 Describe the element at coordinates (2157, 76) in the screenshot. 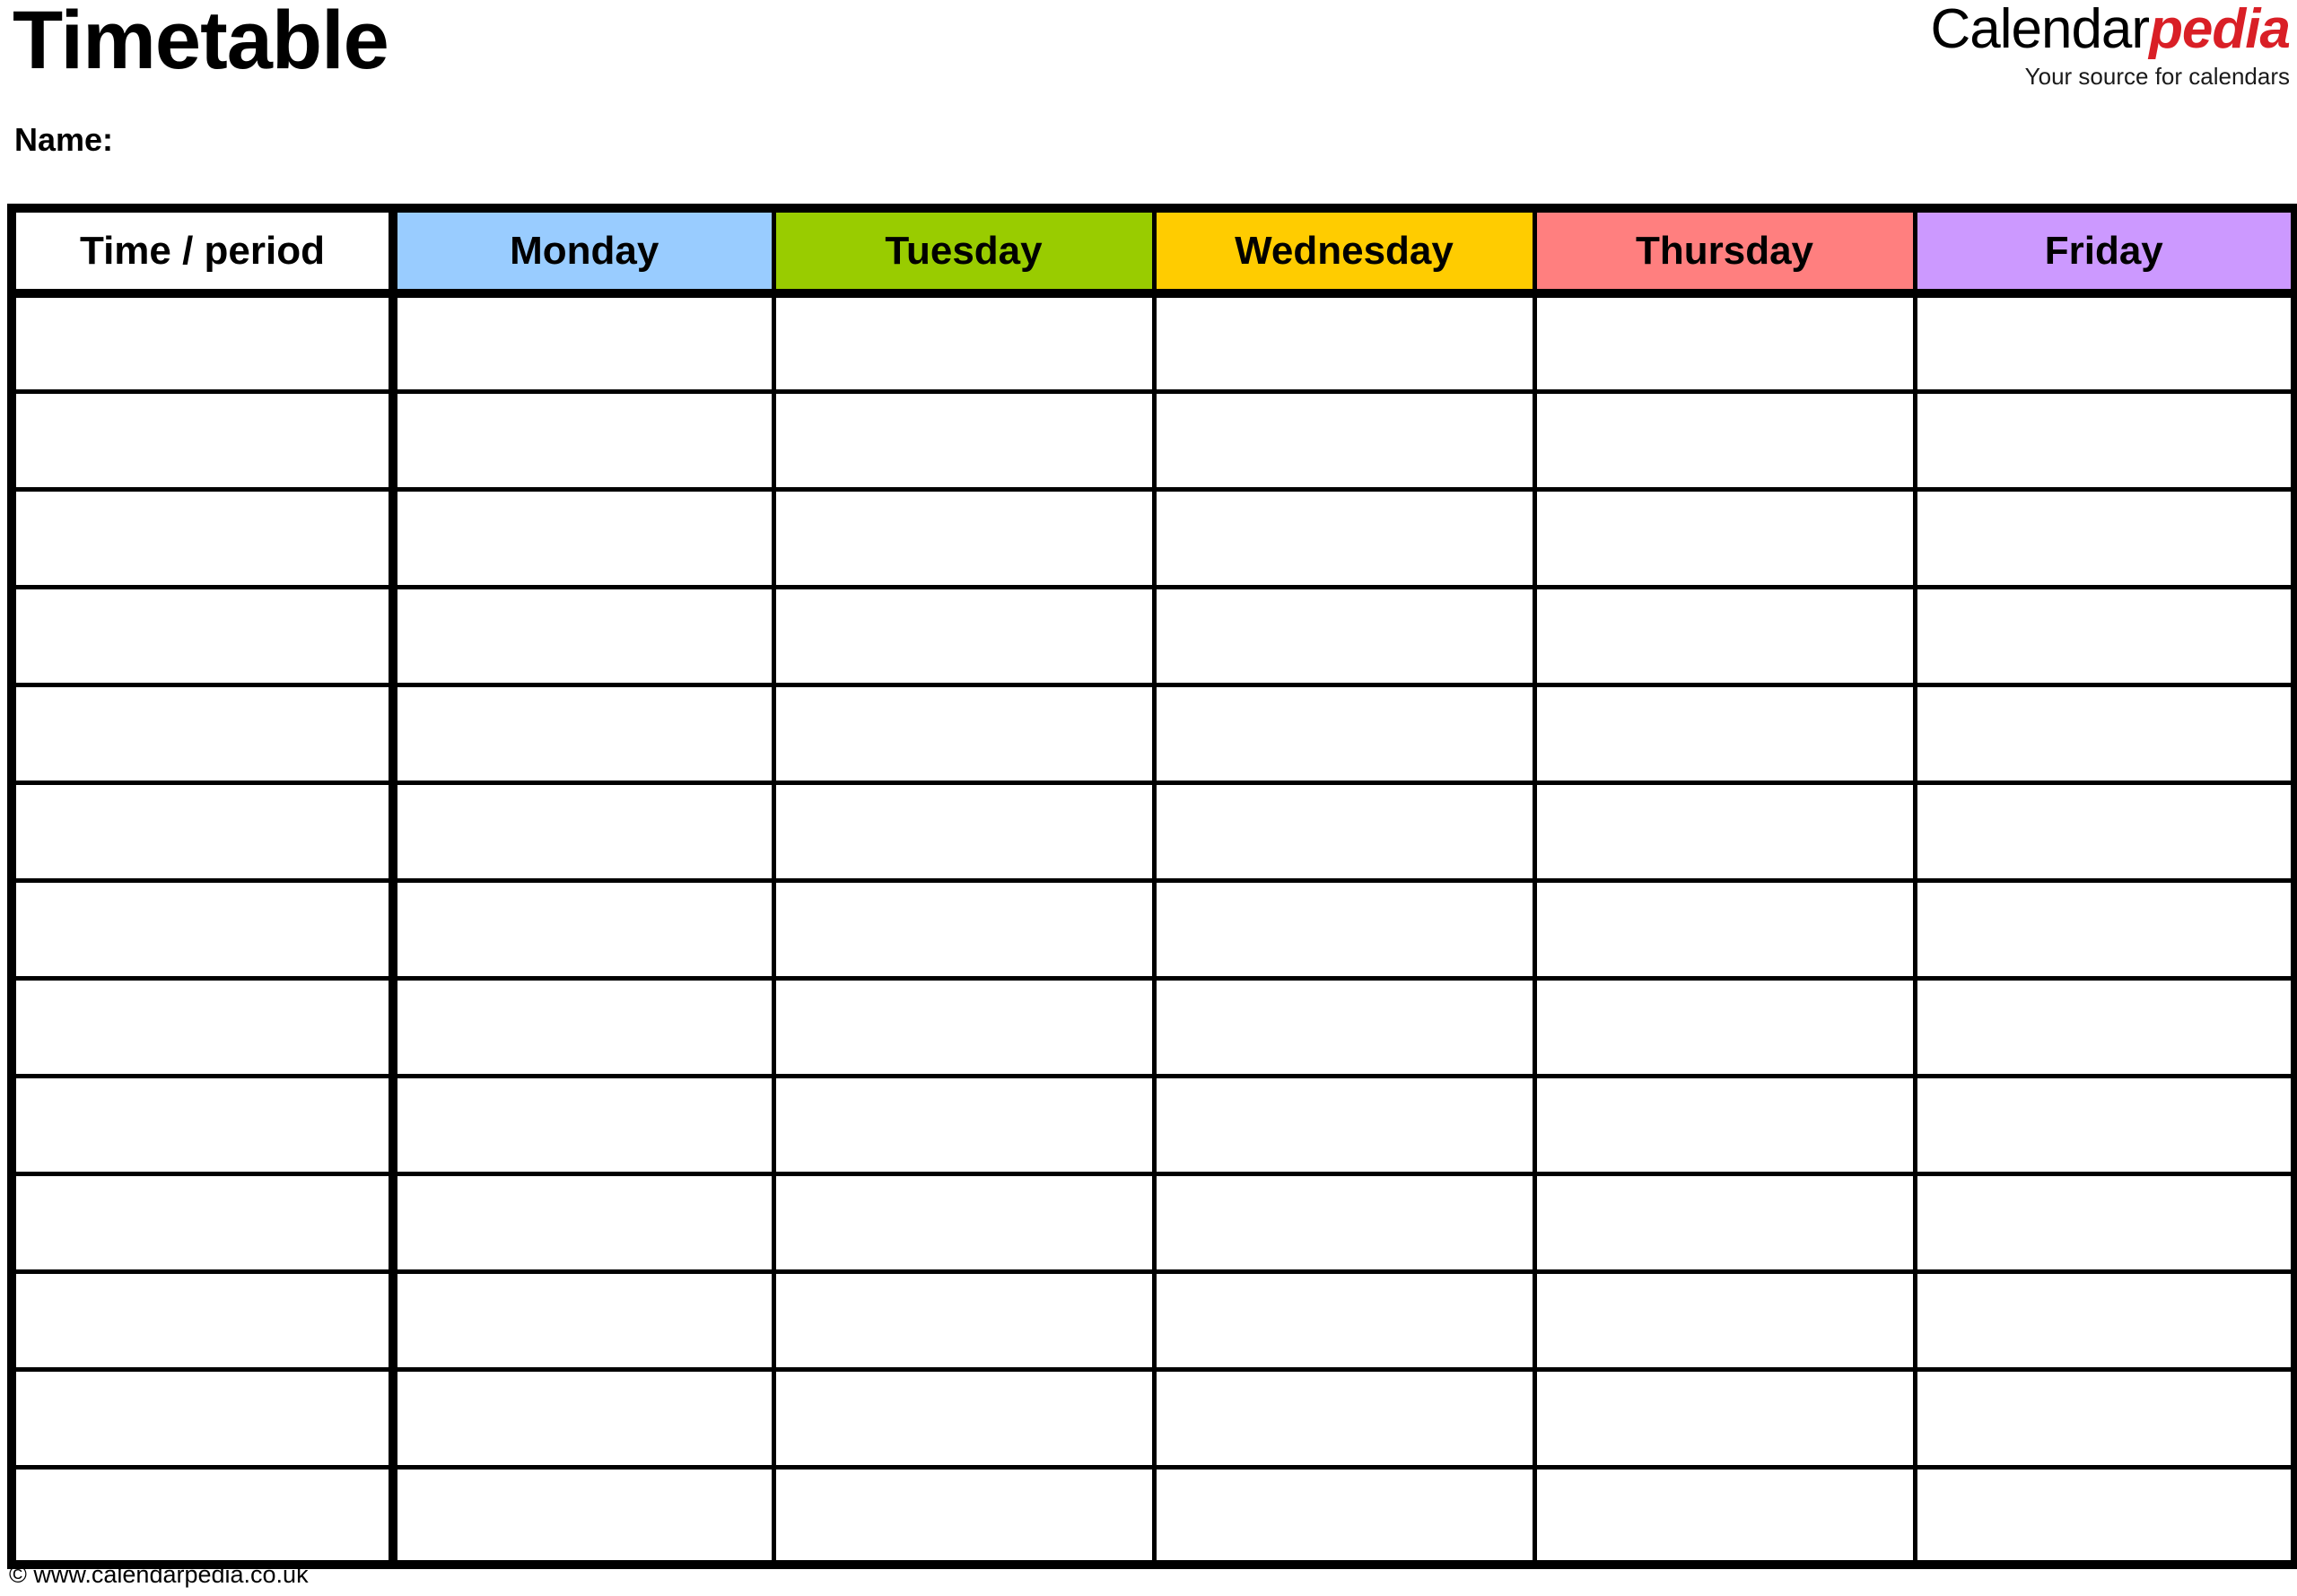

I see `logo-tagline: Your source for calendars` at that location.